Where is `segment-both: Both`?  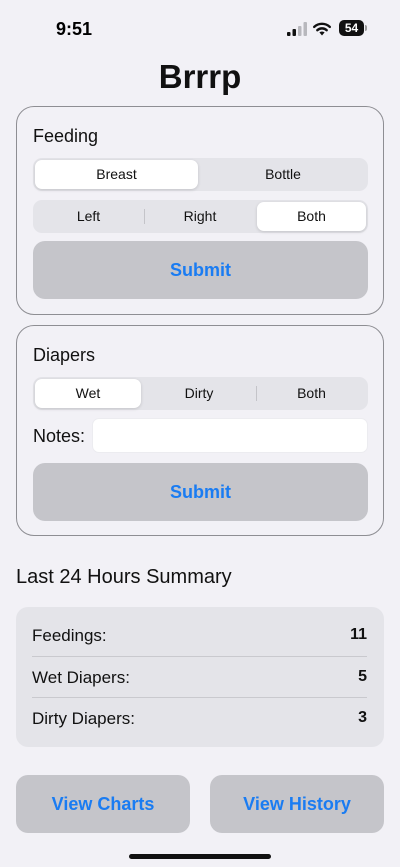
segment-both: Both is located at coordinates (311, 216).